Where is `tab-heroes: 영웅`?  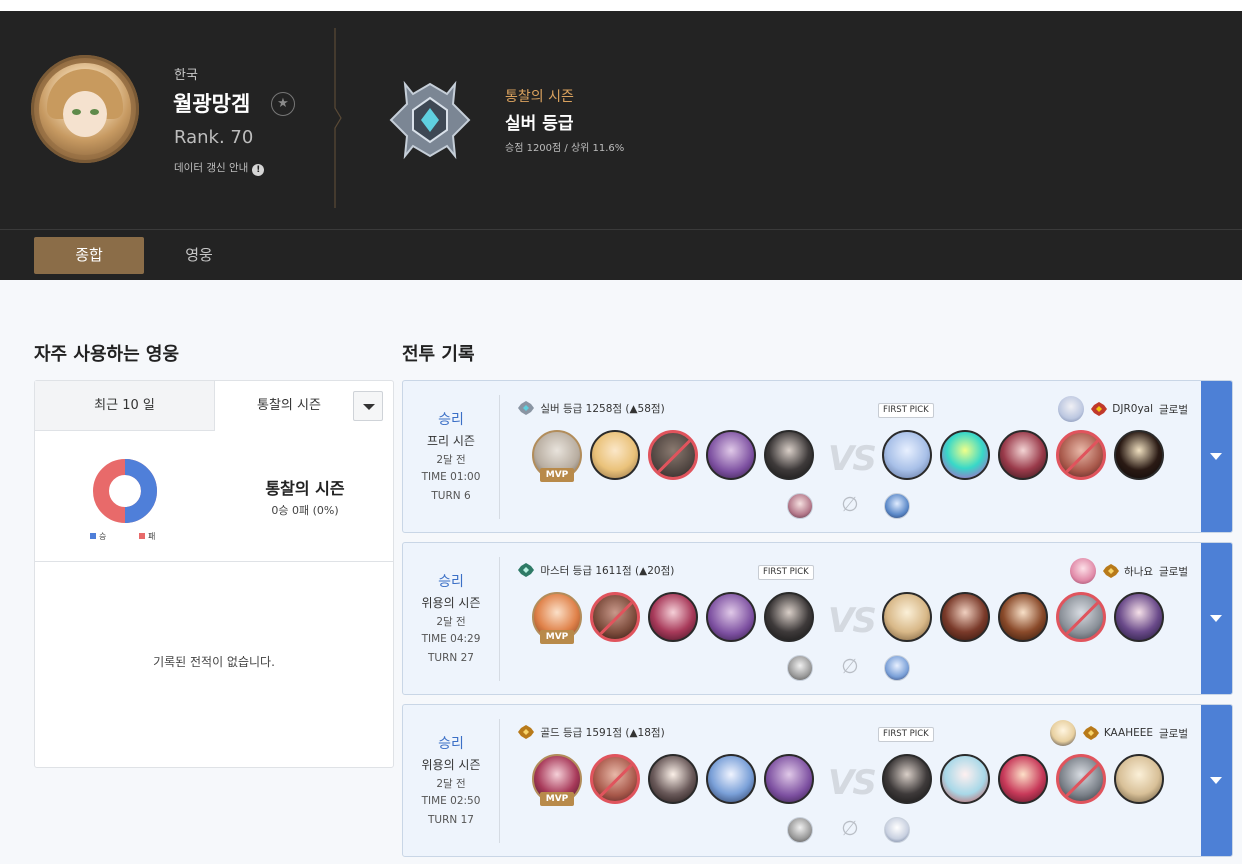 tab-heroes: 영웅 is located at coordinates (199, 255).